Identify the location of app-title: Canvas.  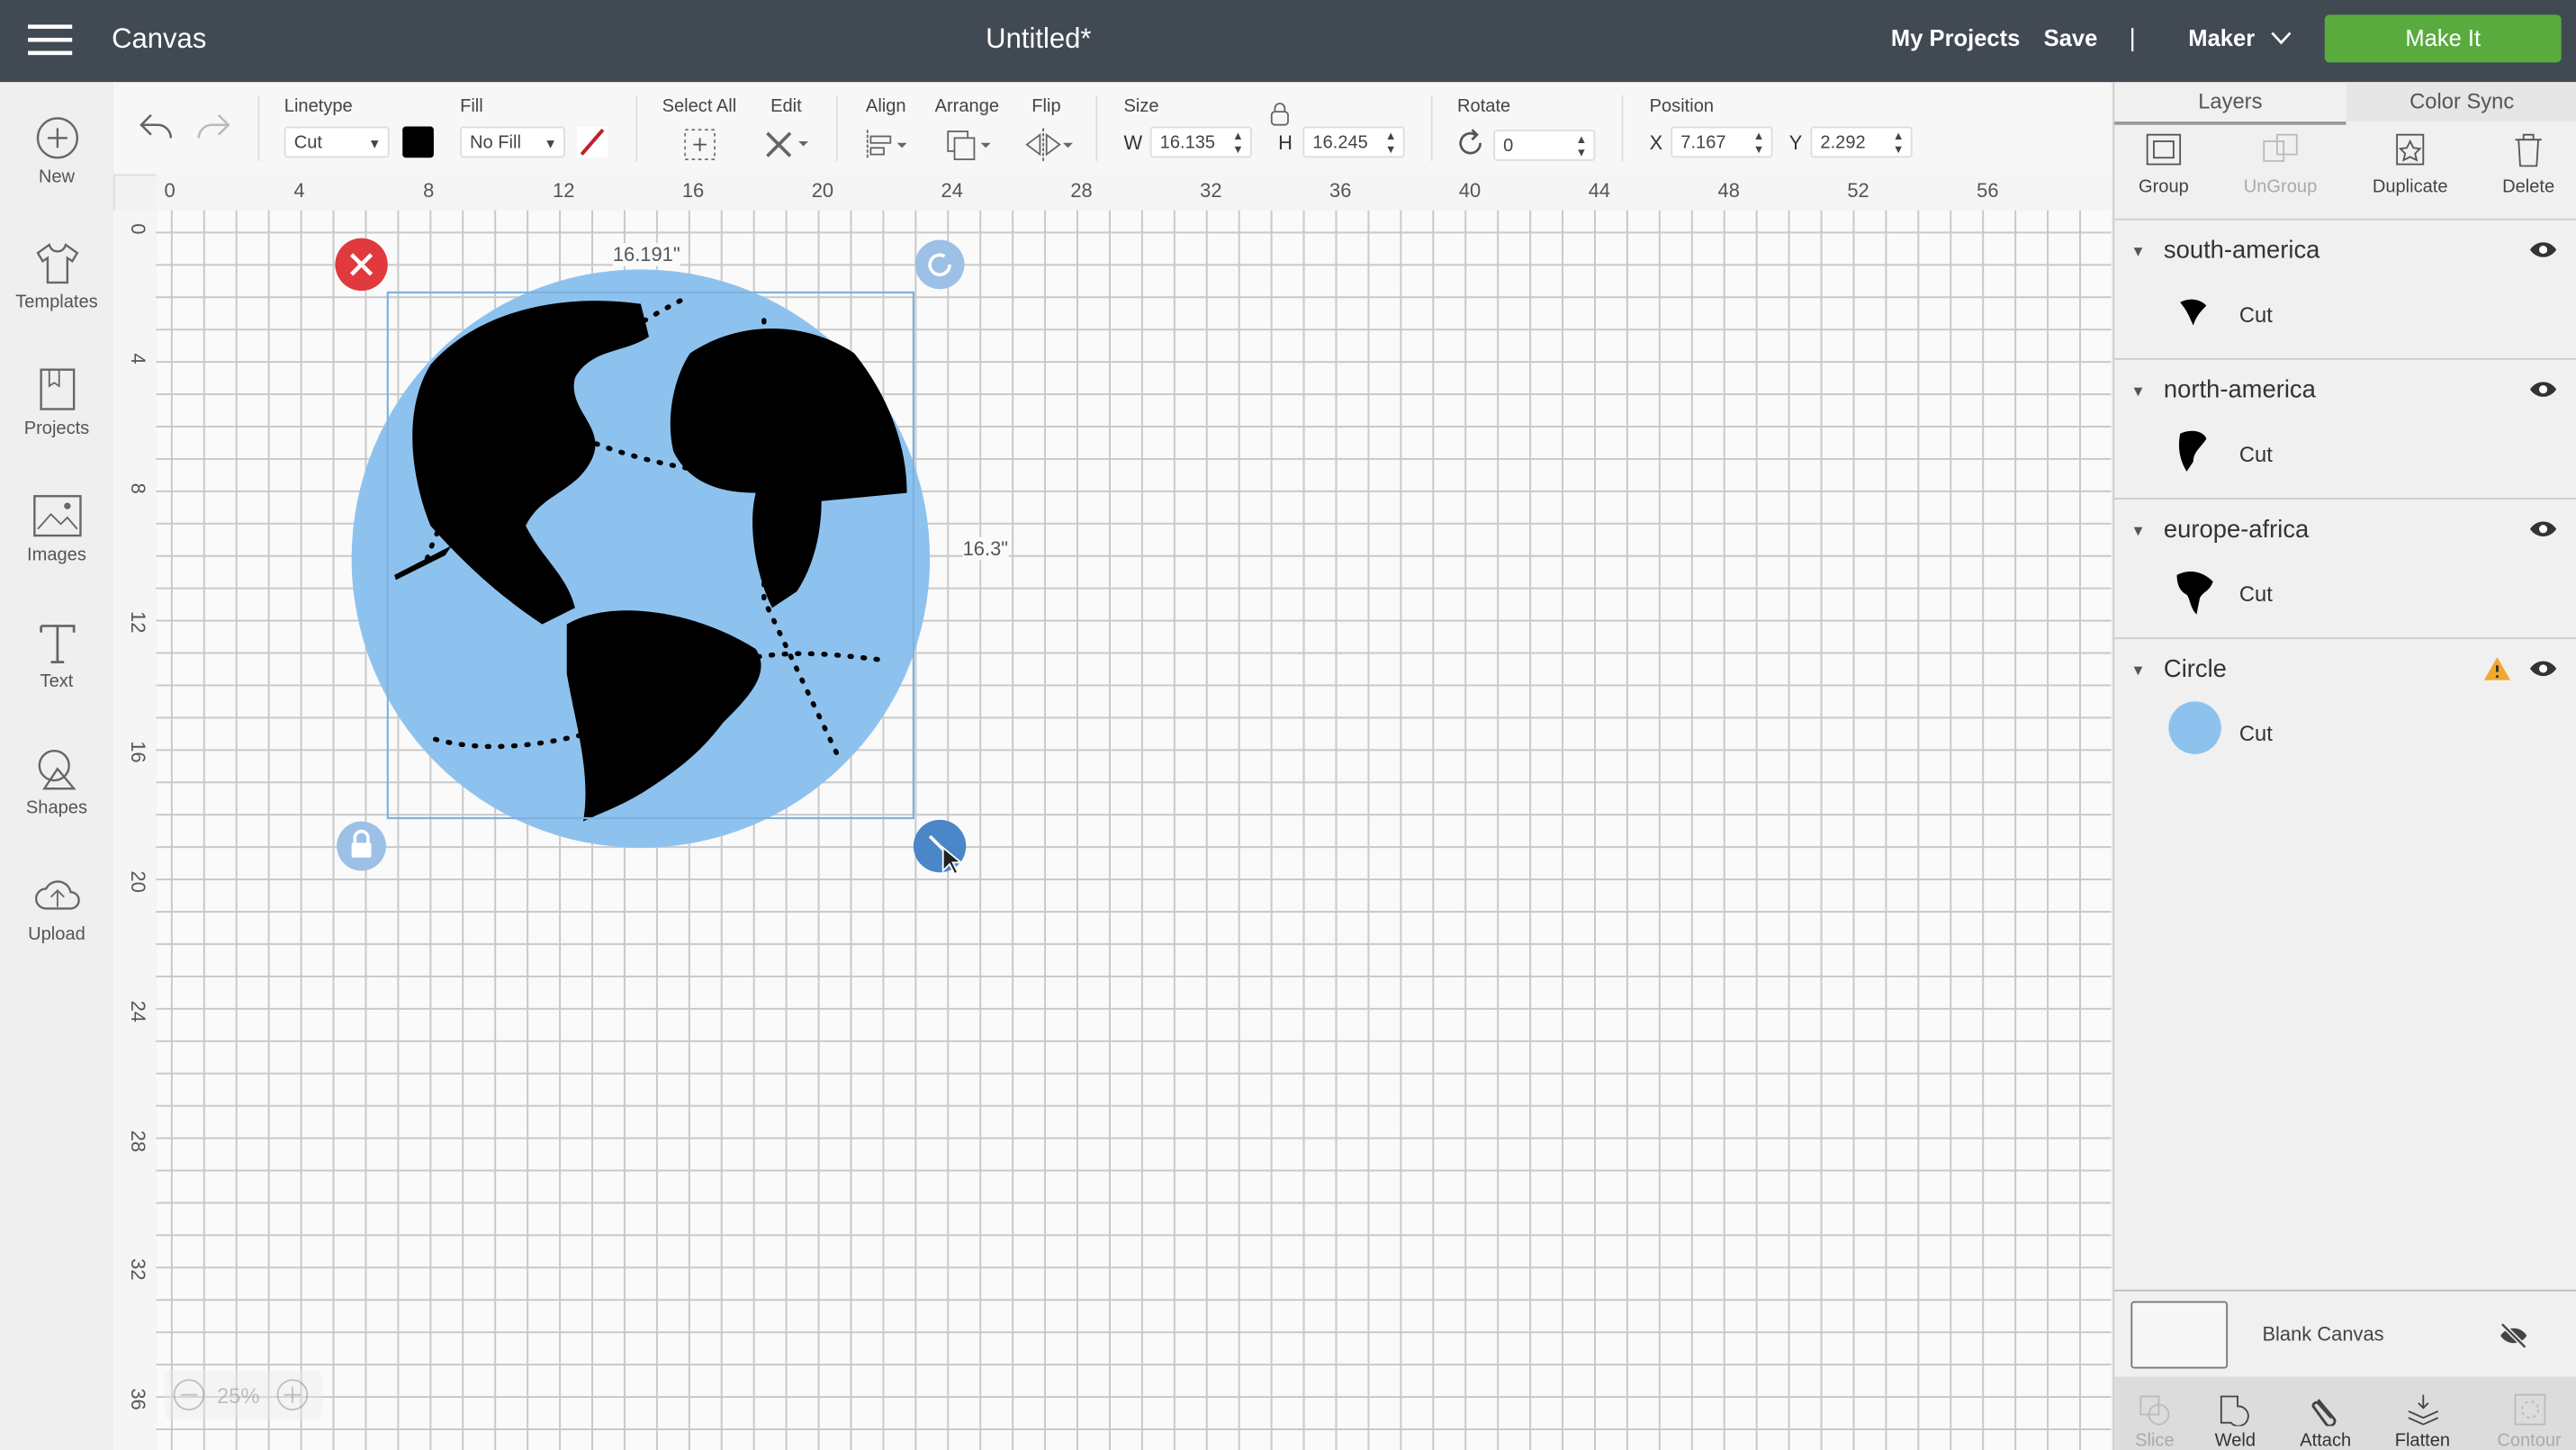
(159, 39).